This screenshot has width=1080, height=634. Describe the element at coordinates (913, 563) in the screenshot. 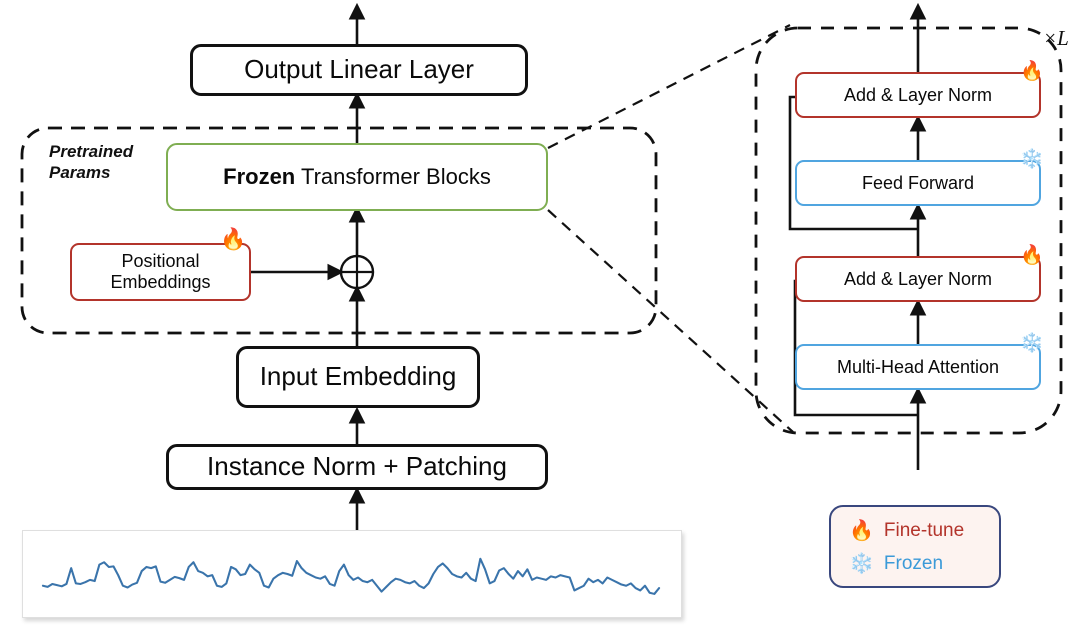

I see `legend-frozen-label: Frozen` at that location.